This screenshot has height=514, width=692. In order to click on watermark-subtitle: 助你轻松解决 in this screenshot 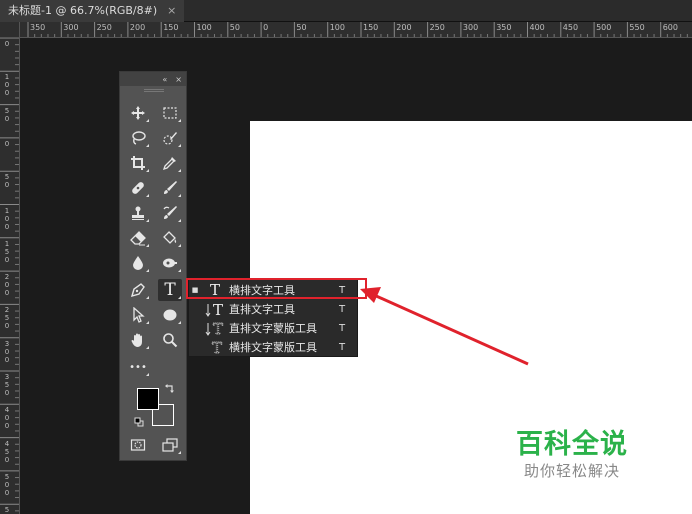, I will do `click(572, 471)`.